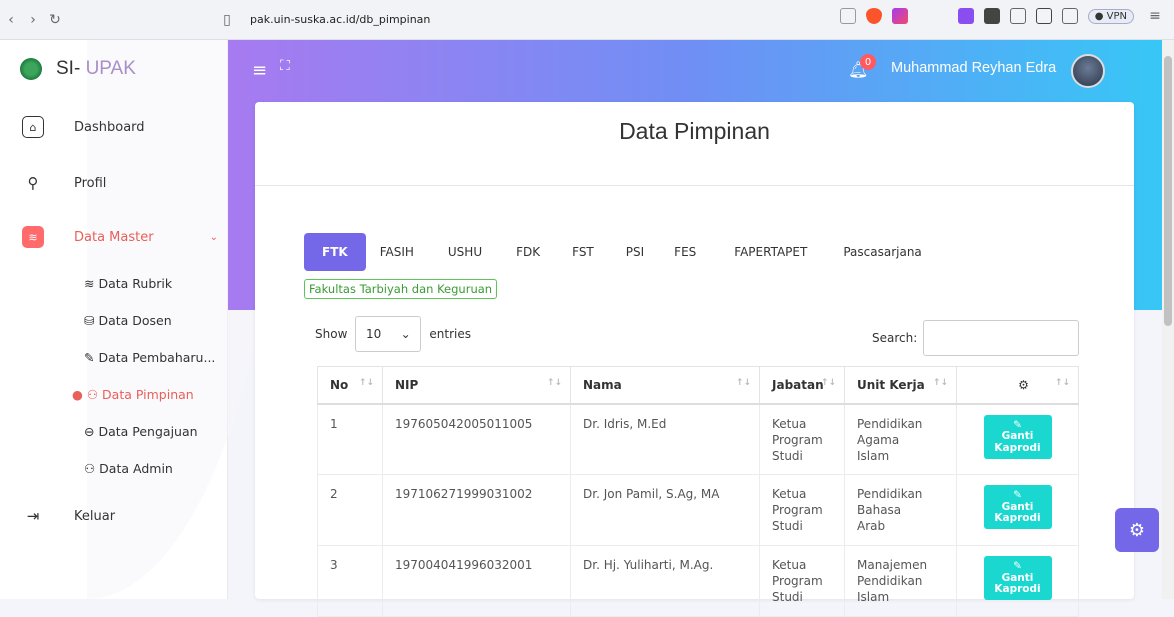 This screenshot has height=617, width=1174. Describe the element at coordinates (895, 338) in the screenshot. I see `search-label: Search:` at that location.